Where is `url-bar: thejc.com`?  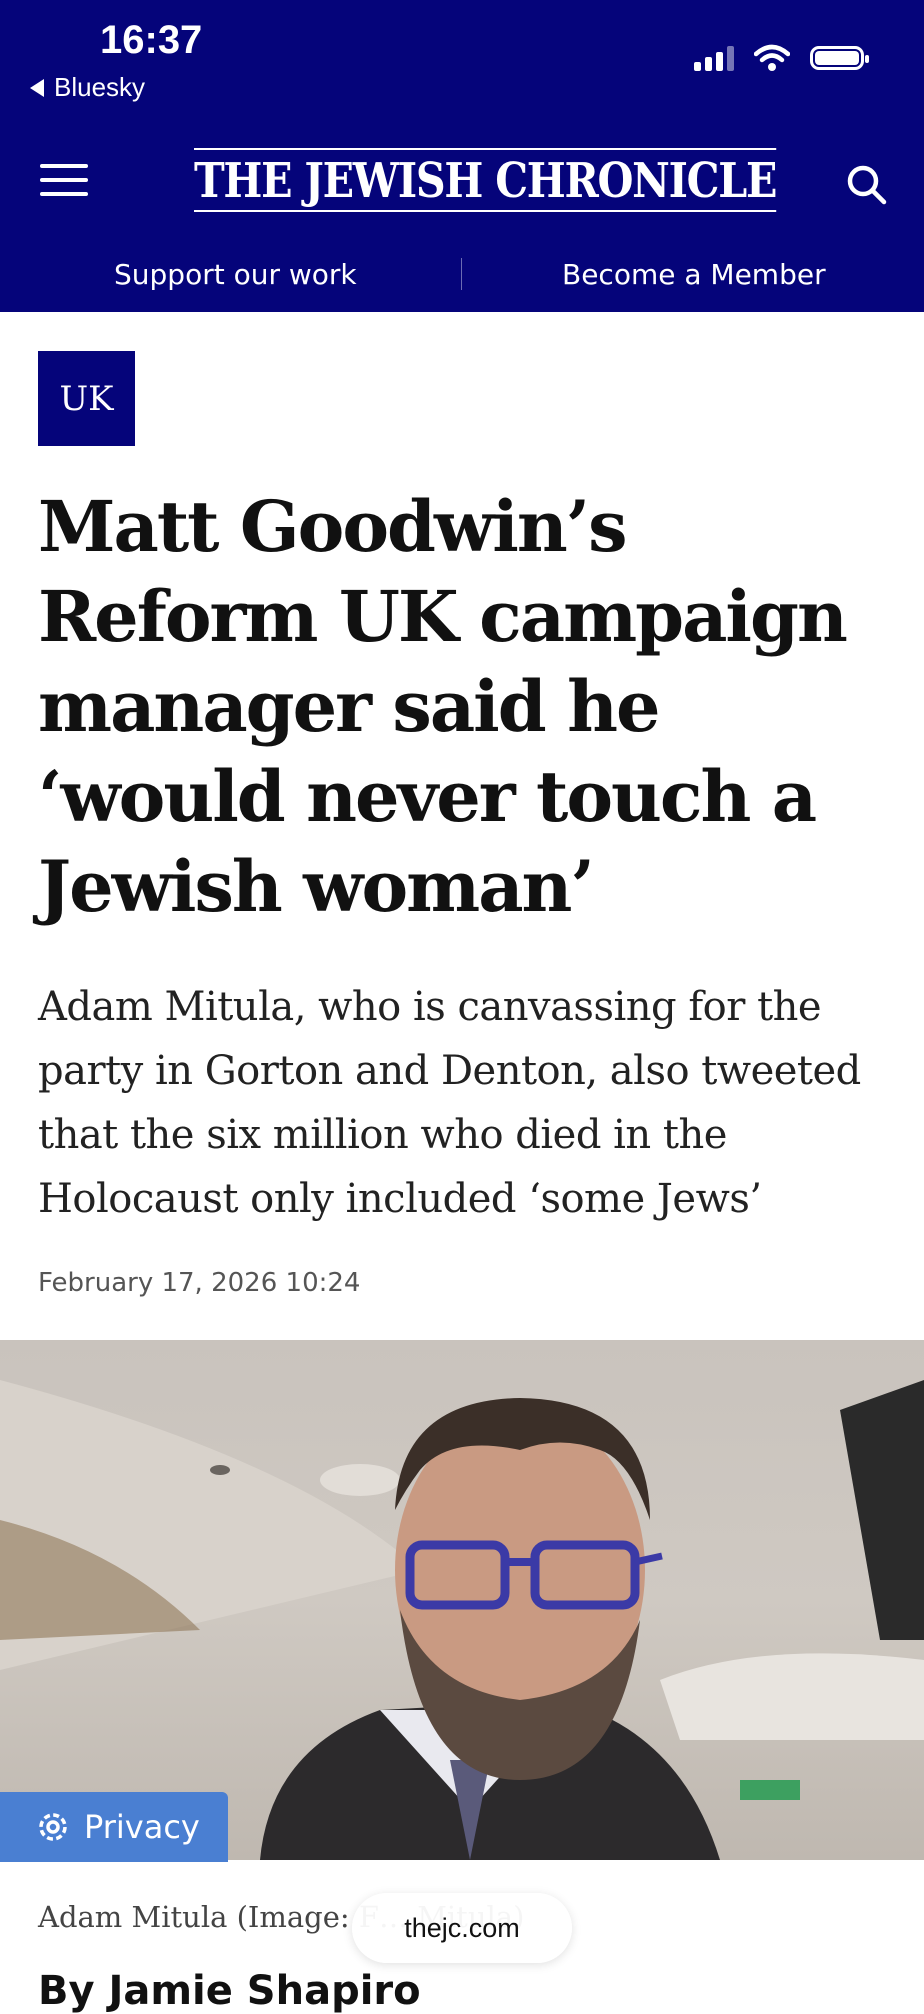 url-bar: thejc.com is located at coordinates (462, 1928).